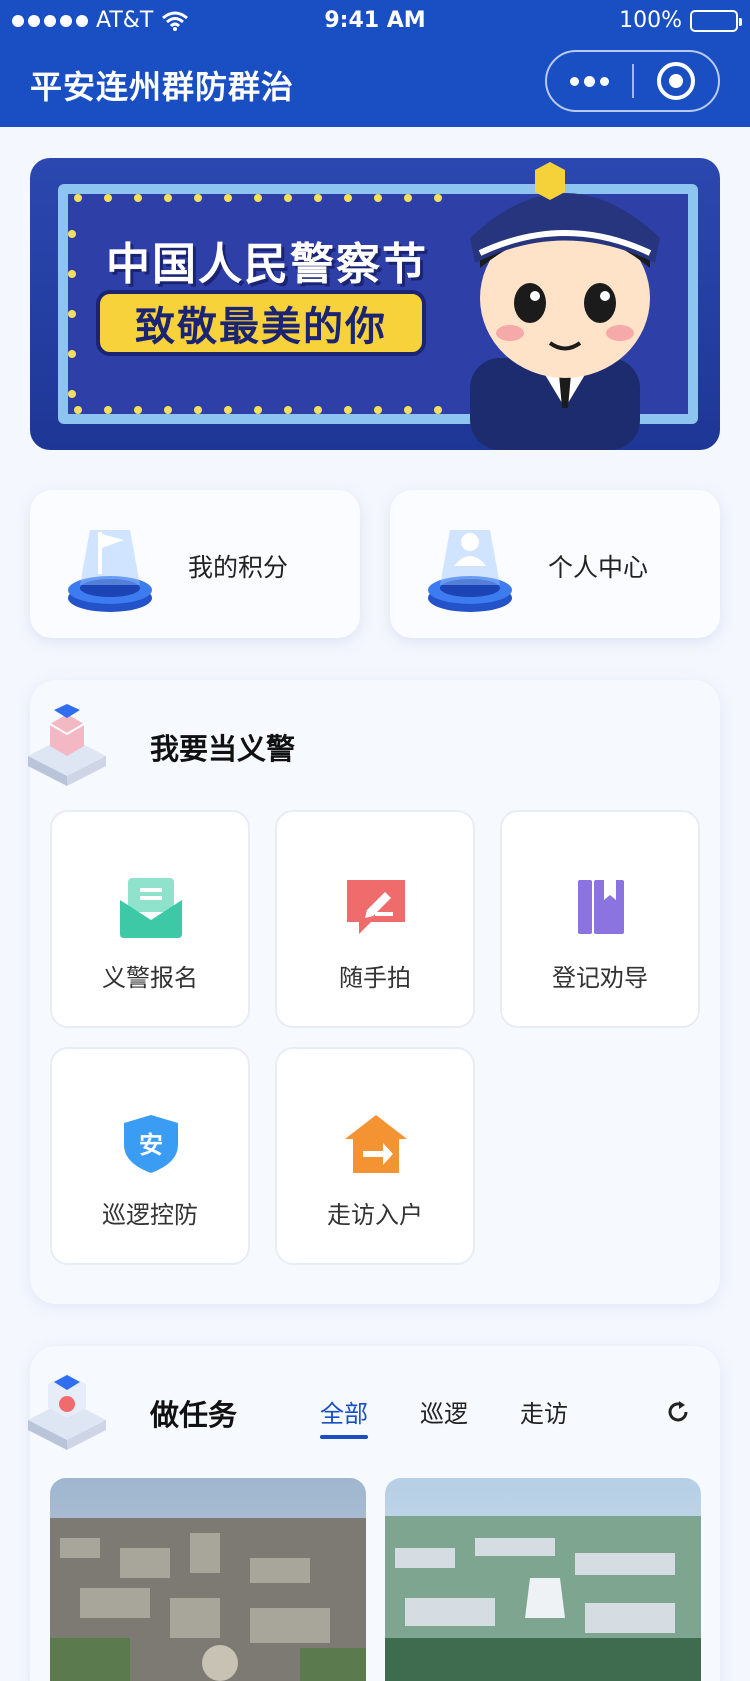  I want to click on battery-percent: 100%, so click(650, 20).